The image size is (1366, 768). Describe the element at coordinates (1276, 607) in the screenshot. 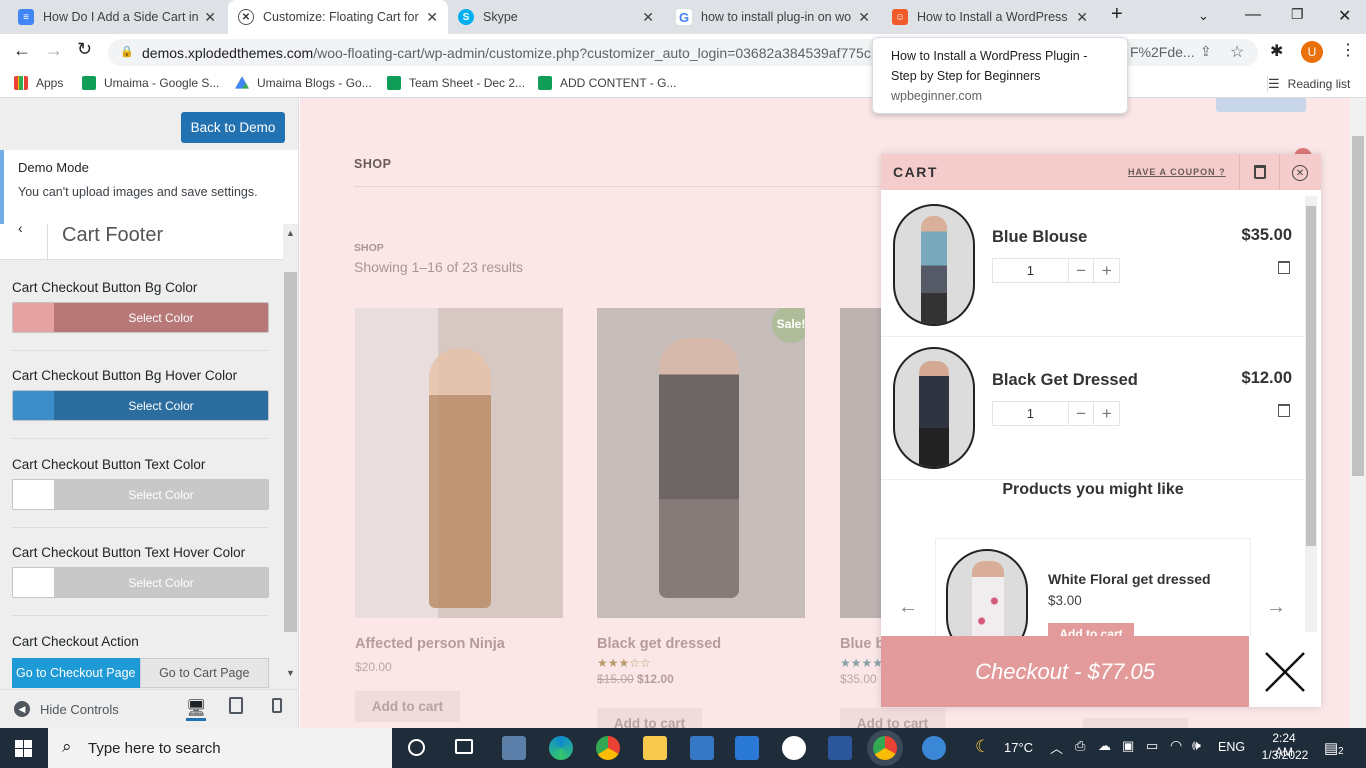

I see `carousel-next-arrow-icon: →` at that location.